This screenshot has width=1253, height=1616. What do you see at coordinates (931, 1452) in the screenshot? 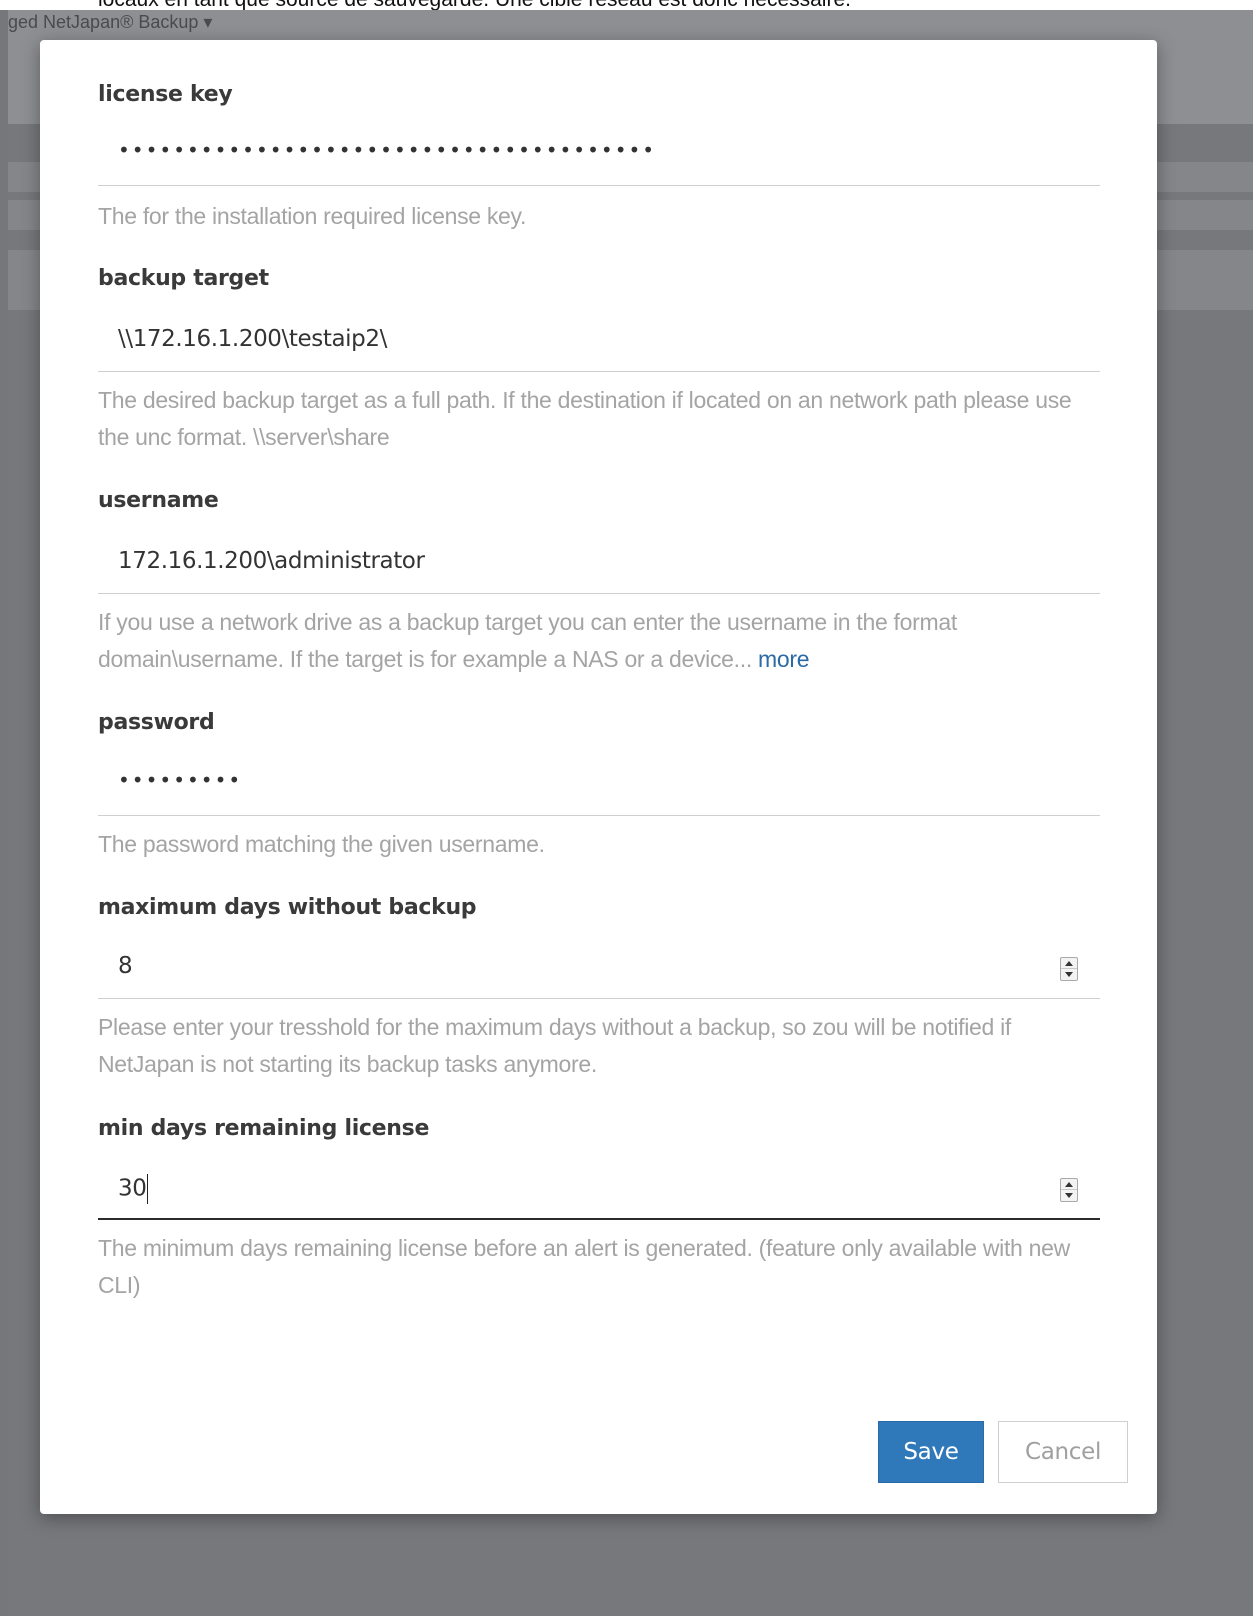
I see `save-button: Save` at bounding box center [931, 1452].